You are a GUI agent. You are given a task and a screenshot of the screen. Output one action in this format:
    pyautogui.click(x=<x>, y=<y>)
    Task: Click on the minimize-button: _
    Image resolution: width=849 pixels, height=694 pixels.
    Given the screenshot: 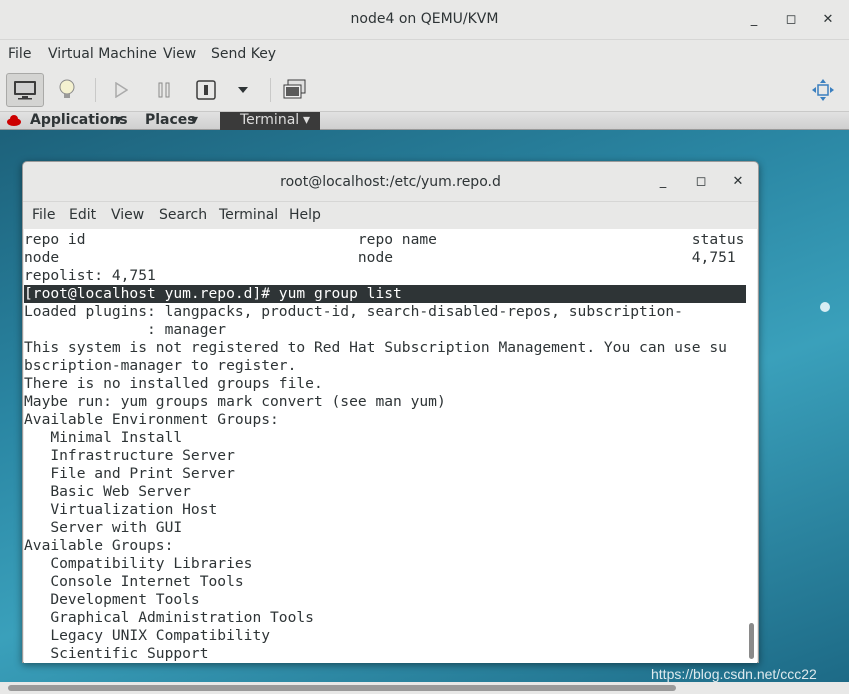 What is the action you would take?
    pyautogui.click(x=754, y=20)
    